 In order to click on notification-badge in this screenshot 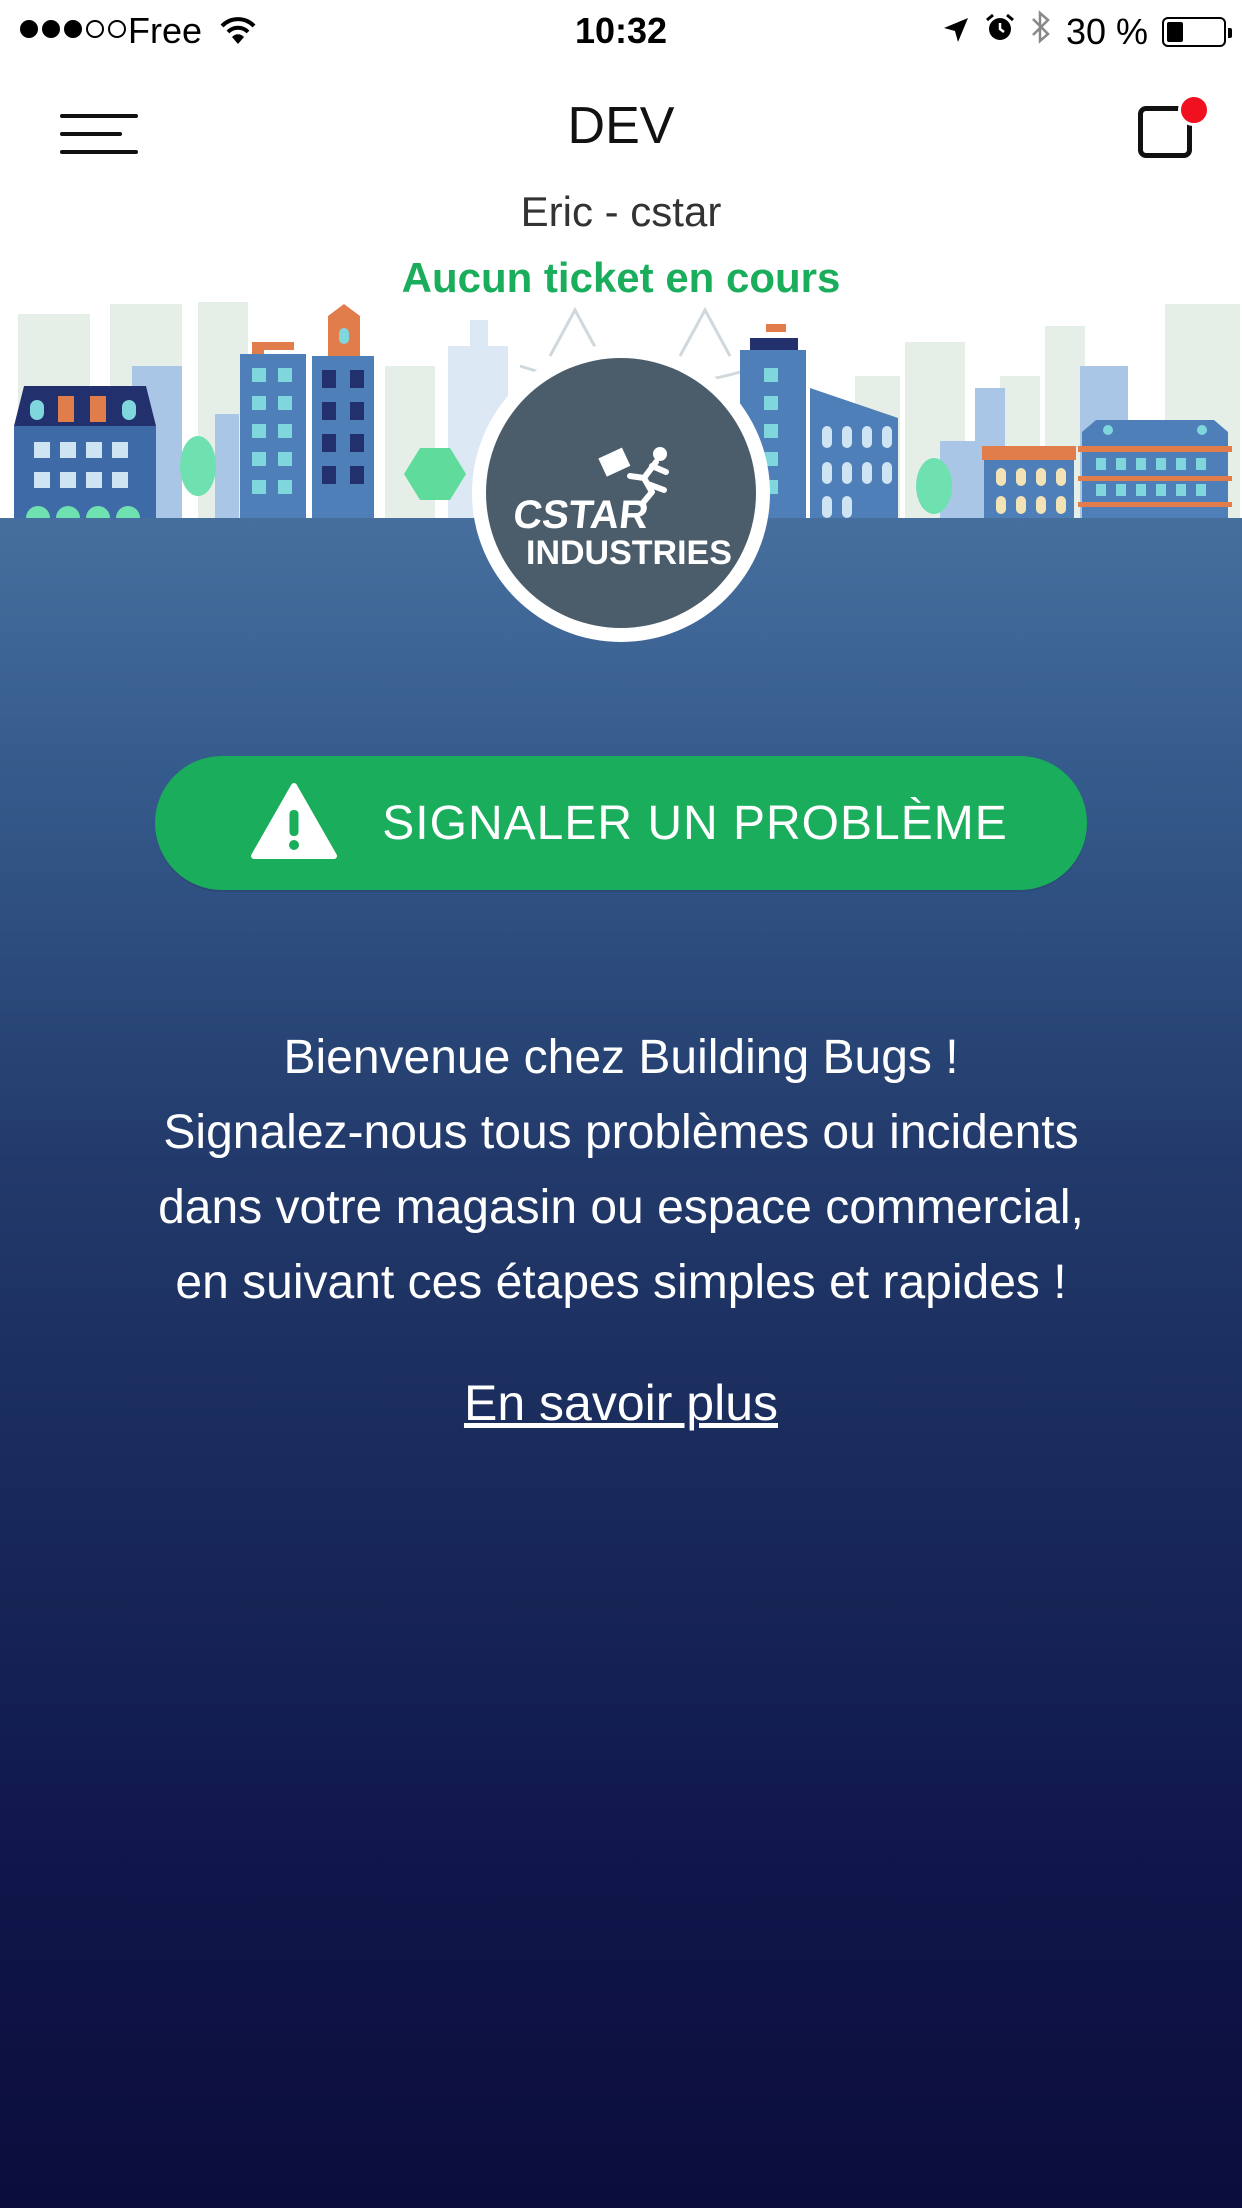, I will do `click(1194, 110)`.